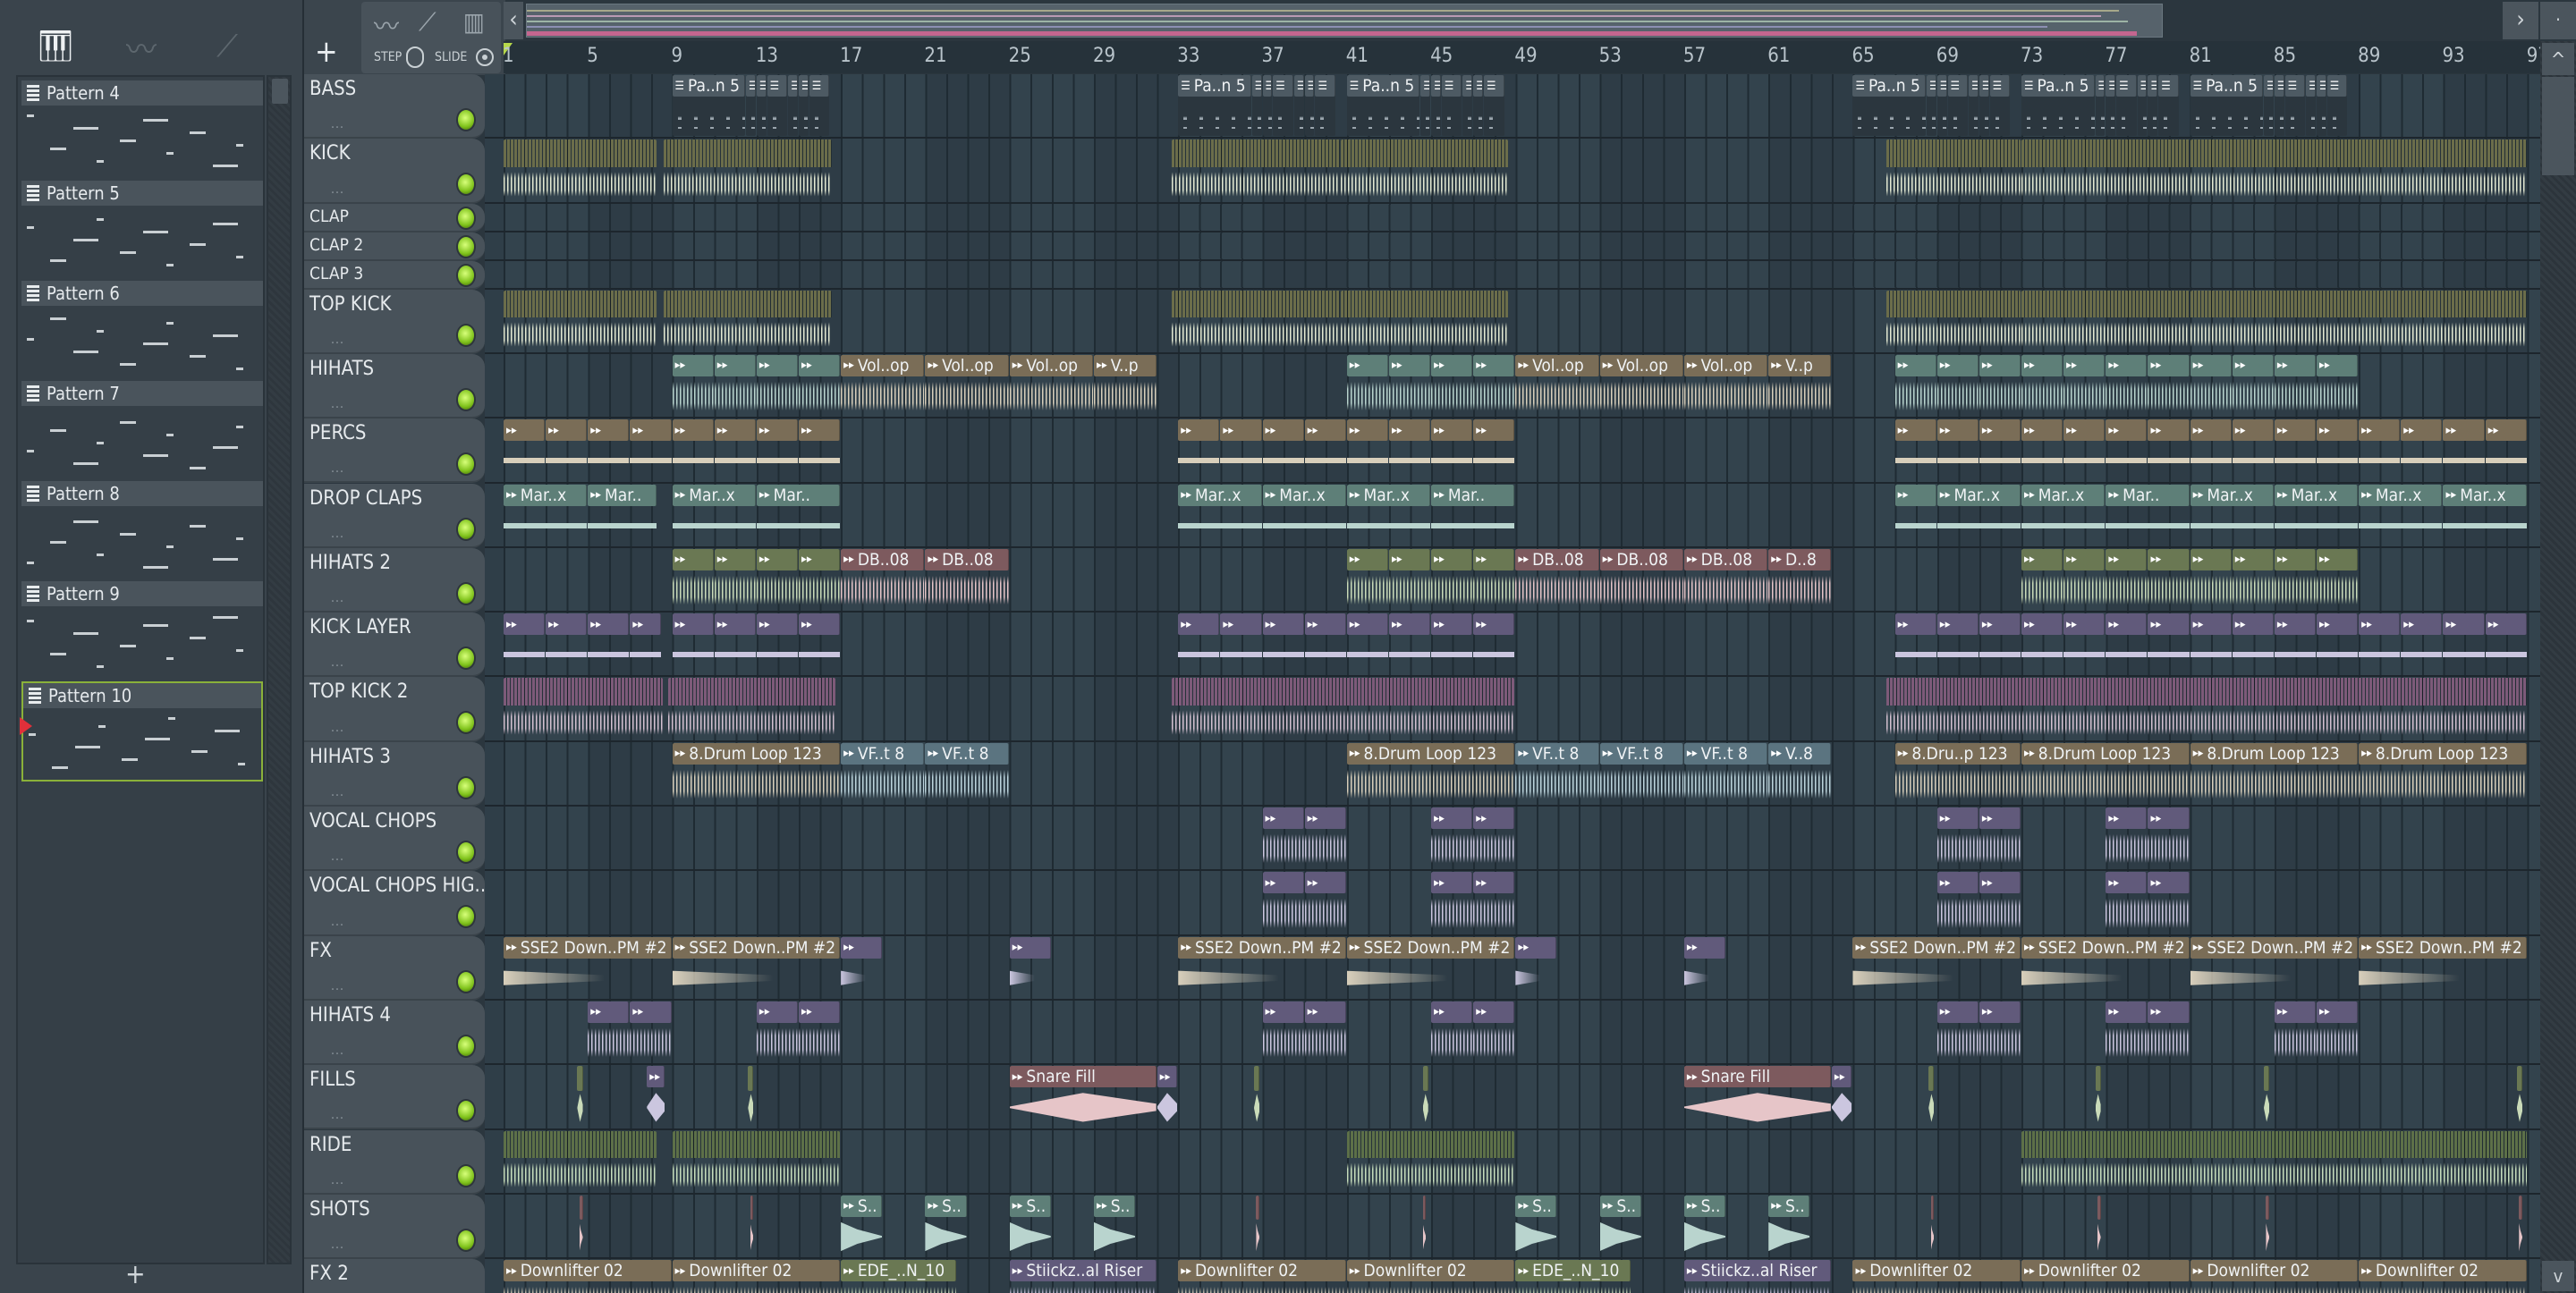  Describe the element at coordinates (394, 275) in the screenshot. I see `track-header: CLAP 3` at that location.